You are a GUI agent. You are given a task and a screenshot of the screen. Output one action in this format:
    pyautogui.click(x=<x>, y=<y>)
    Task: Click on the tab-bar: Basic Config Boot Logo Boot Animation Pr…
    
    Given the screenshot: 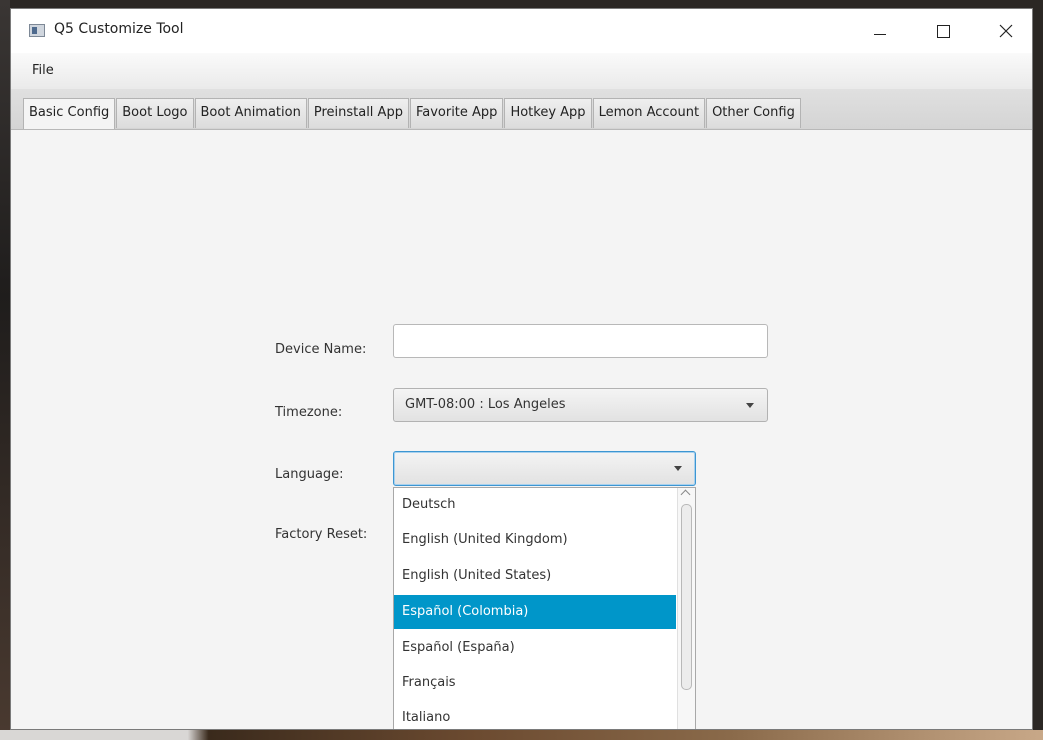 What is the action you would take?
    pyautogui.click(x=521, y=109)
    